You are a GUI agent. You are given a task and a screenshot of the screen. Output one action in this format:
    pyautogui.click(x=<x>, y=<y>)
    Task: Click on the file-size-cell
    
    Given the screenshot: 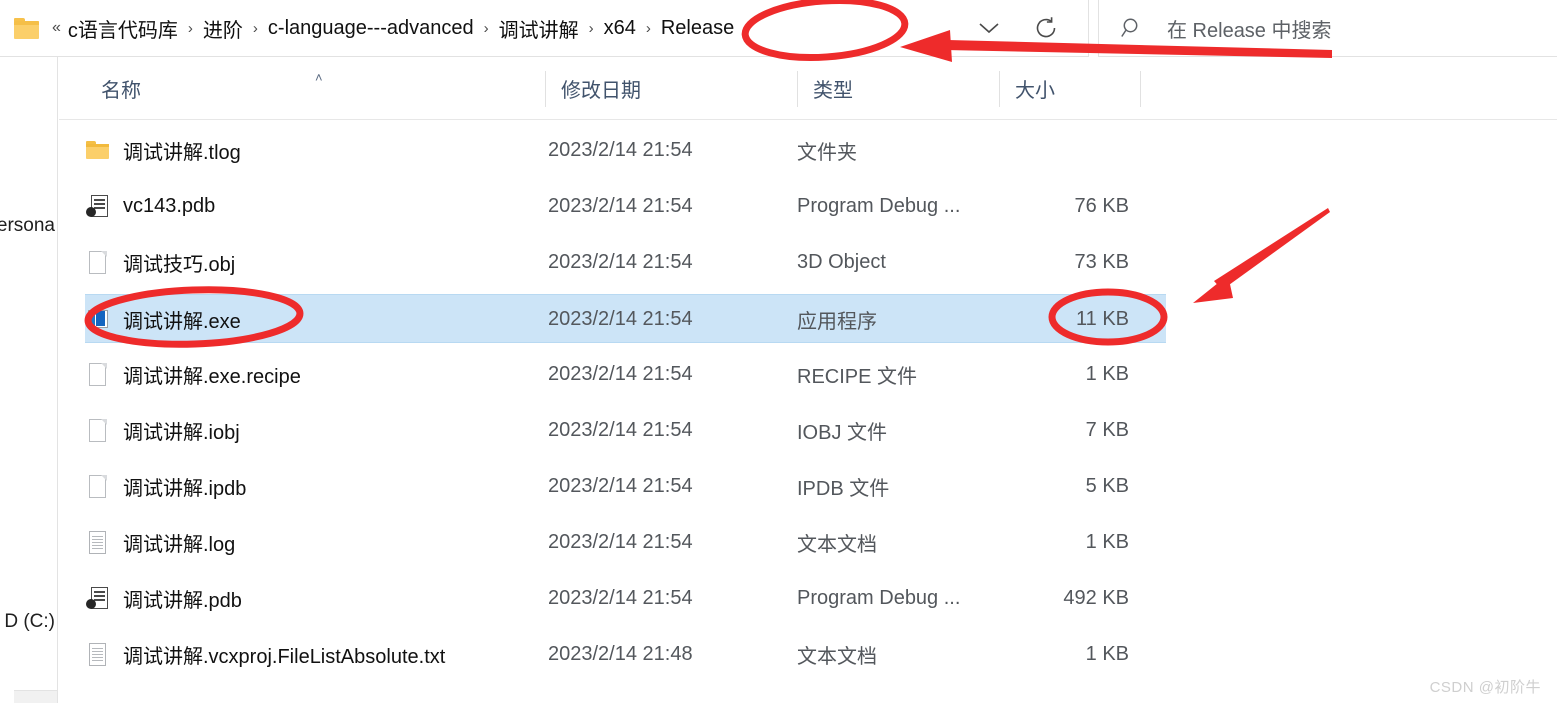 What is the action you would take?
    pyautogui.click(x=1051, y=150)
    